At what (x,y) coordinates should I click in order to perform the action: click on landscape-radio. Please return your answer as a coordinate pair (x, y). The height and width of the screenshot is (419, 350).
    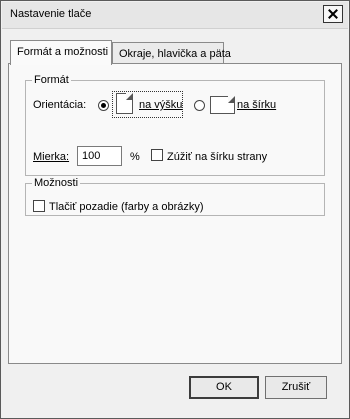
    Looking at the image, I should click on (199, 105).